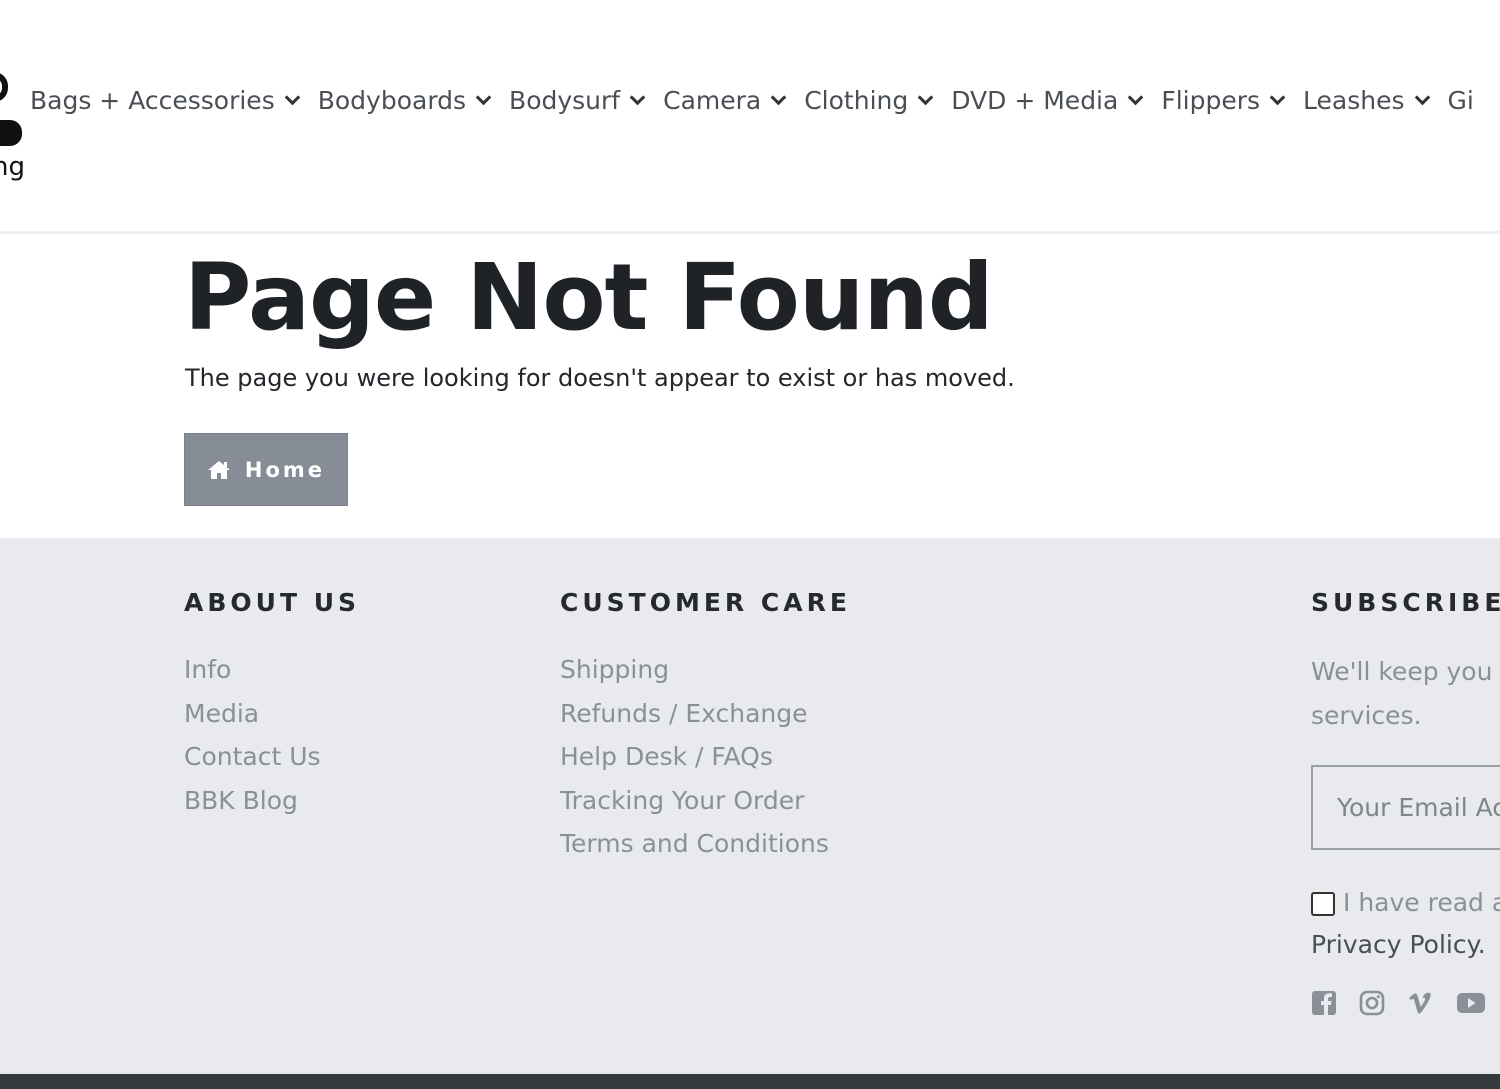 Image resolution: width=1500 pixels, height=1089 pixels. What do you see at coordinates (1354, 100) in the screenshot?
I see `nav-item-label: Leashes` at bounding box center [1354, 100].